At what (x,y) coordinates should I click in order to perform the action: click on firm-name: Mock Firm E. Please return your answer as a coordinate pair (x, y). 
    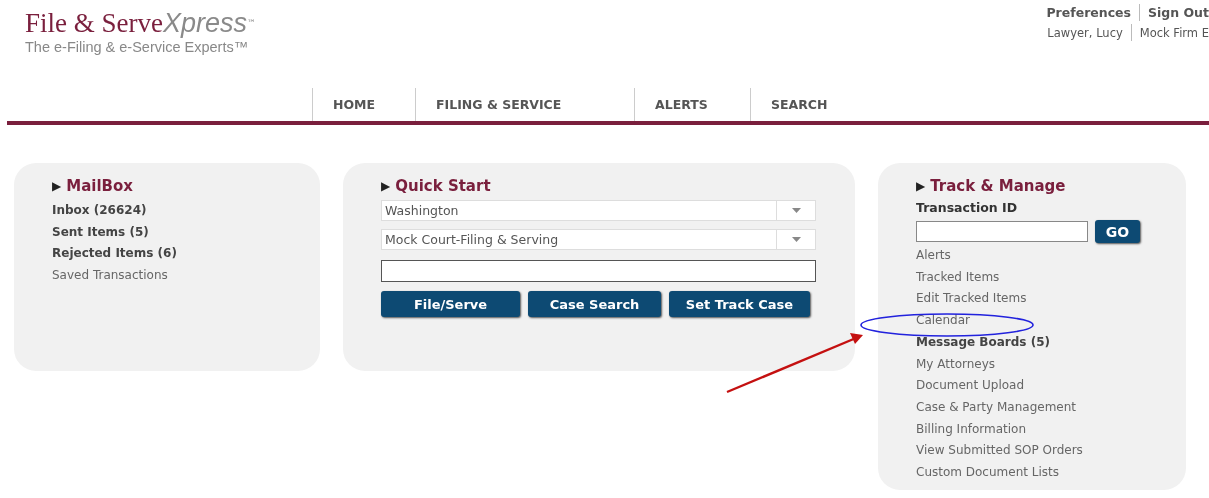
    Looking at the image, I should click on (1174, 32).